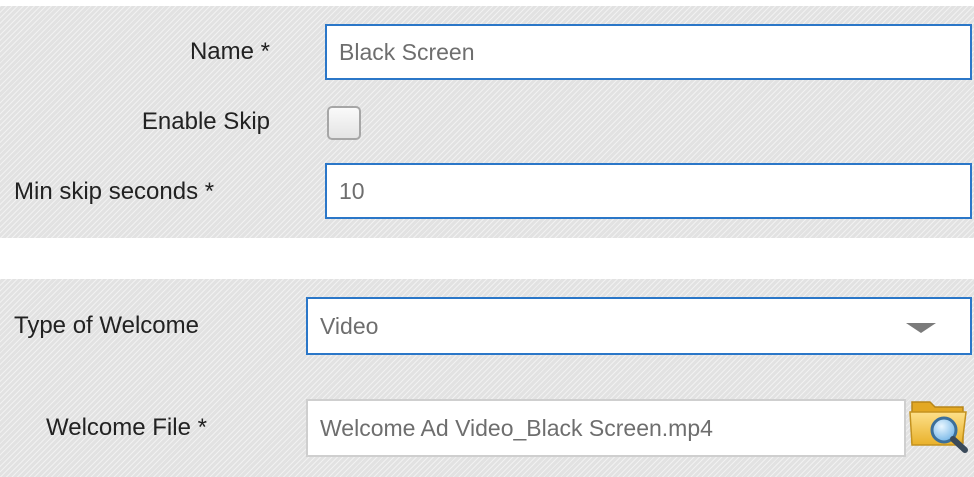  I want to click on welcome-file-label: Welcome File *, so click(126, 427).